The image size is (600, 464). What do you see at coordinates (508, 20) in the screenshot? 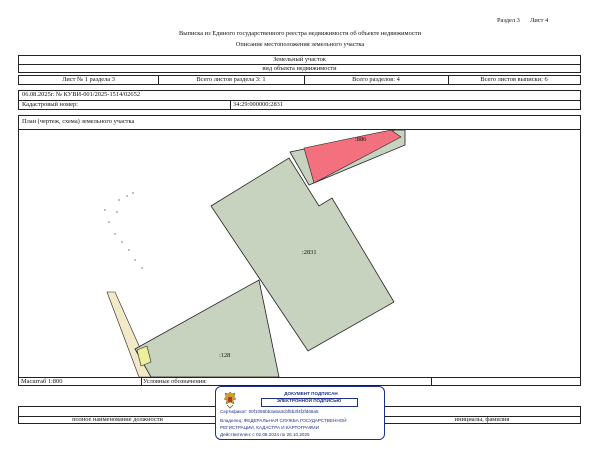
I see `section-number: Раздел 3` at bounding box center [508, 20].